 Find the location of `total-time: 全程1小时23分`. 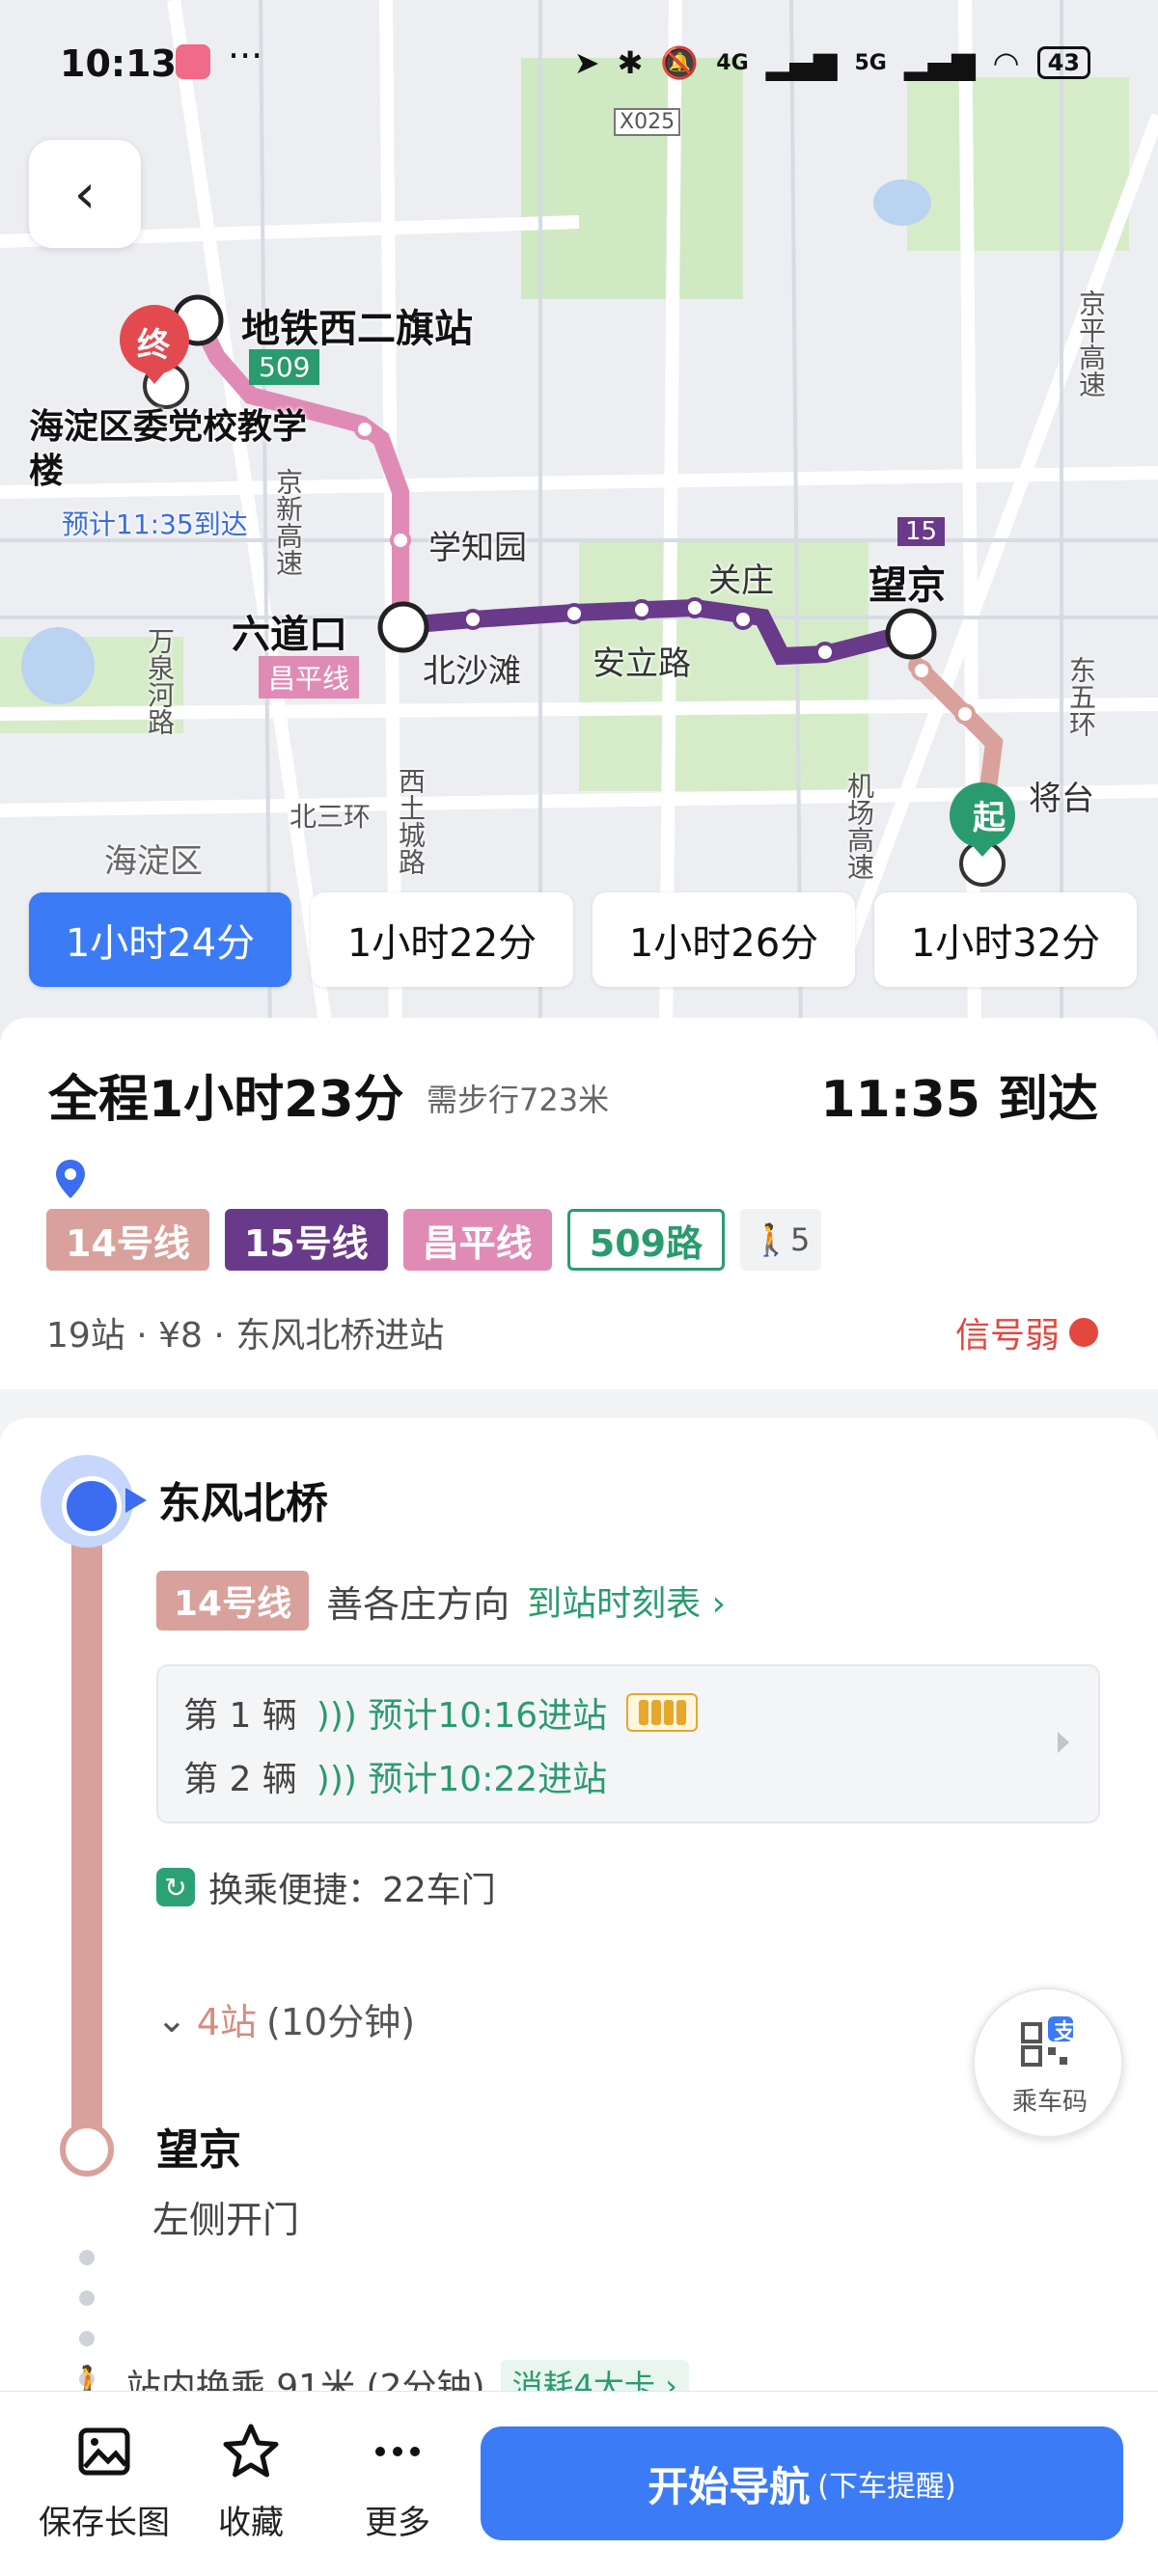

total-time: 全程1小时23分 is located at coordinates (226, 1100).